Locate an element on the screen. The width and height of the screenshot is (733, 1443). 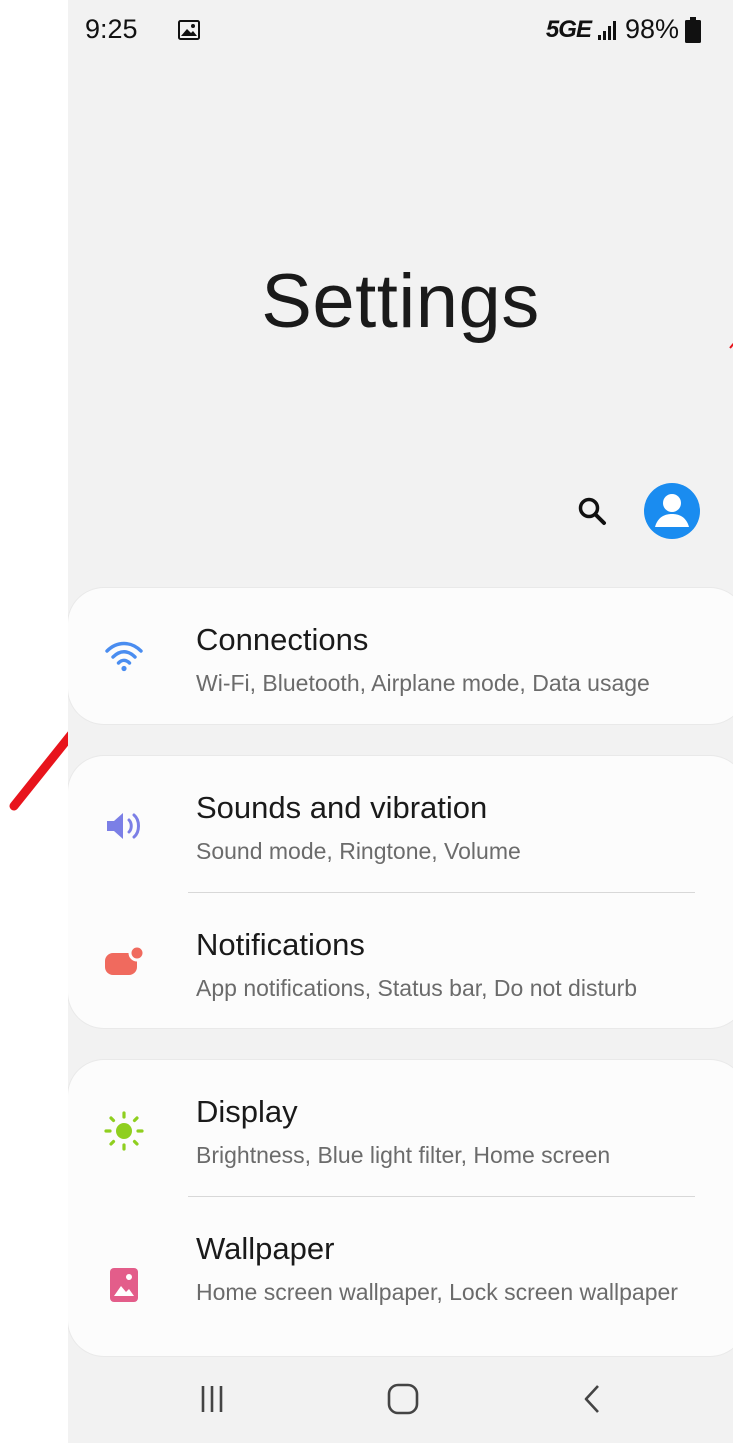
profile-icon is located at coordinates (672, 511).